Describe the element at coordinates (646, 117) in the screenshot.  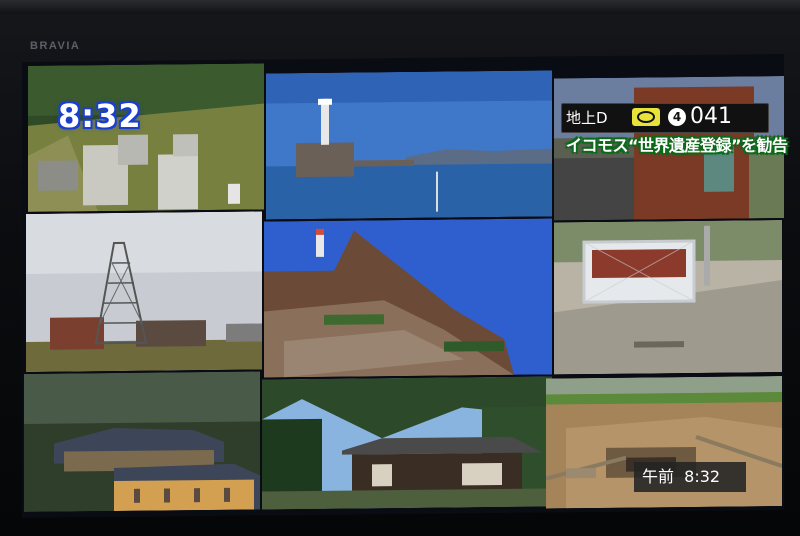
I see `epg-guide-icon` at that location.